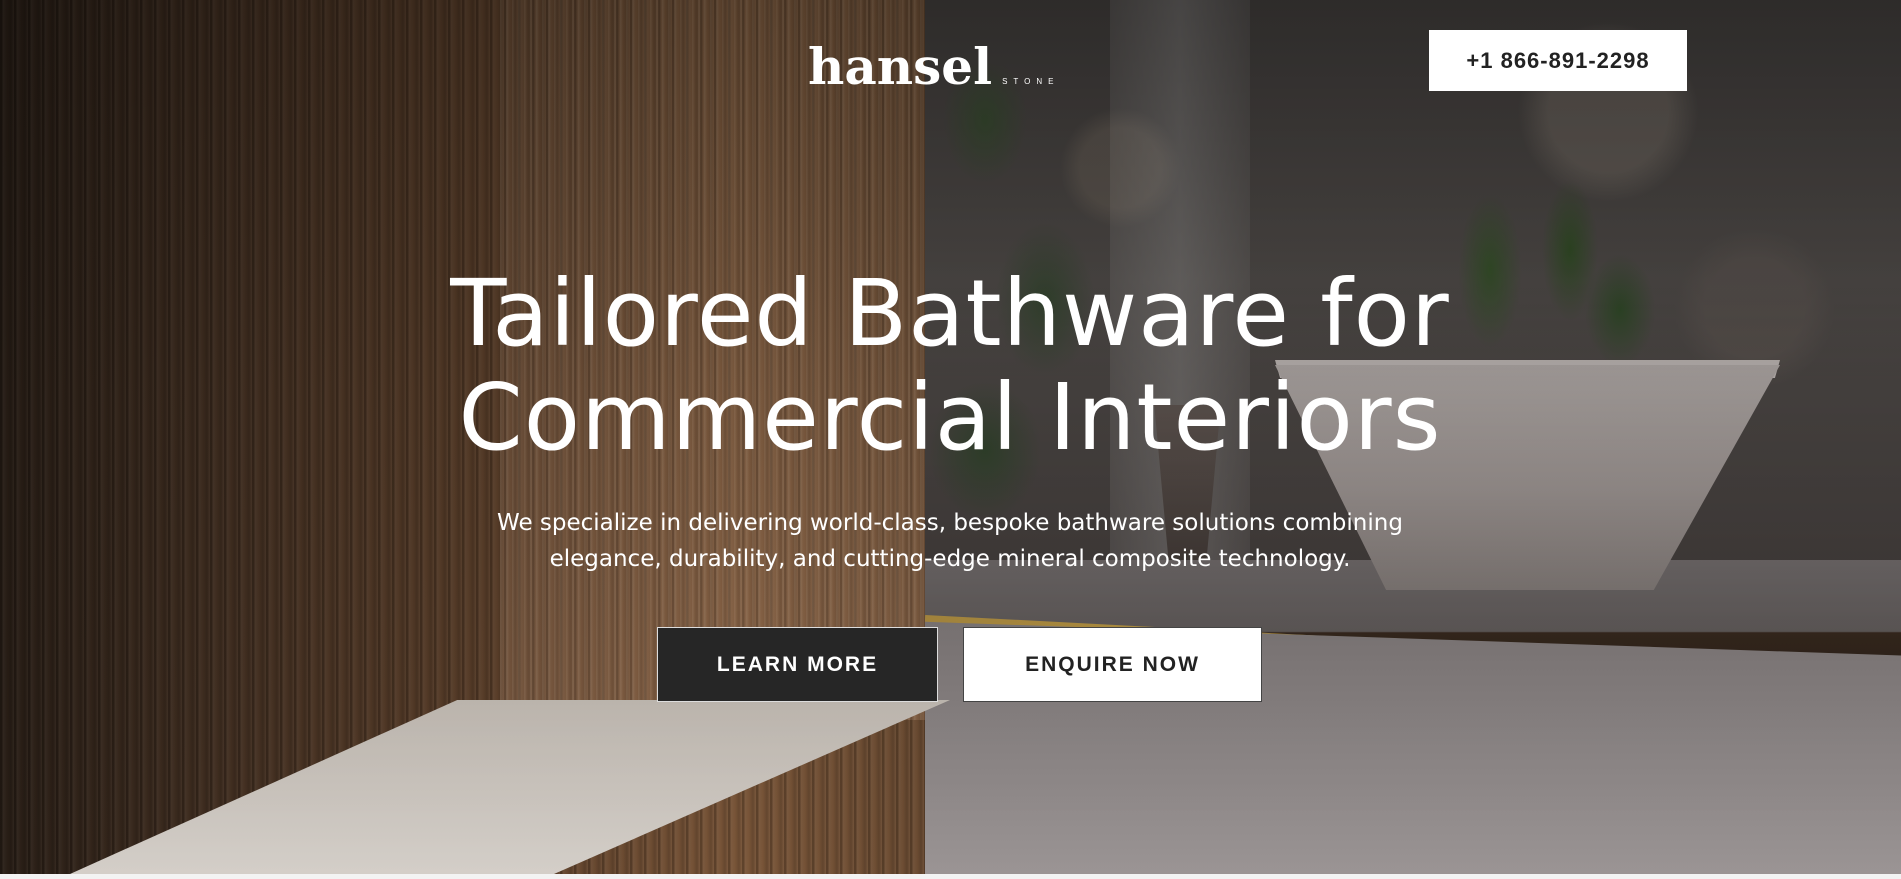 The image size is (1901, 879). What do you see at coordinates (1112, 664) in the screenshot?
I see `enquire-now-button: ENQUIRE NOW` at bounding box center [1112, 664].